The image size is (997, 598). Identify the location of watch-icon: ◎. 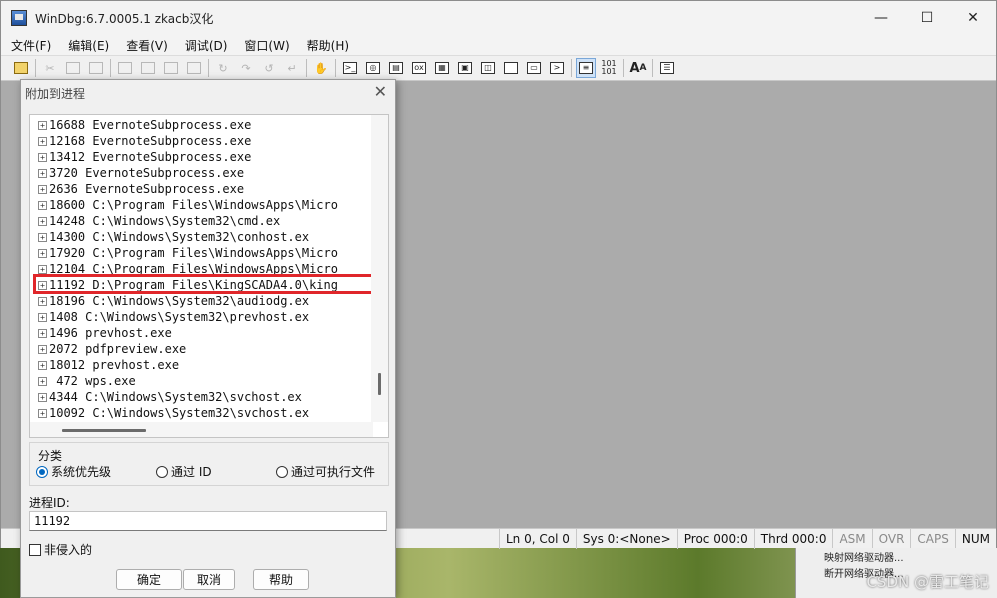
(373, 68).